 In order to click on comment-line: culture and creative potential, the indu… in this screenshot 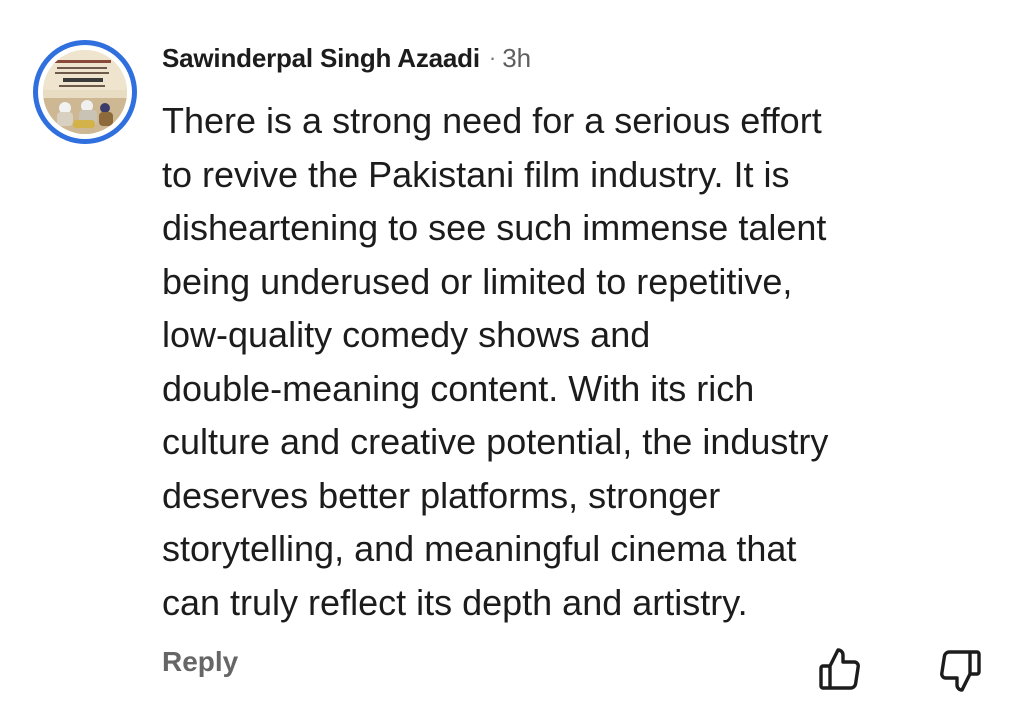, I will do `click(495, 441)`.